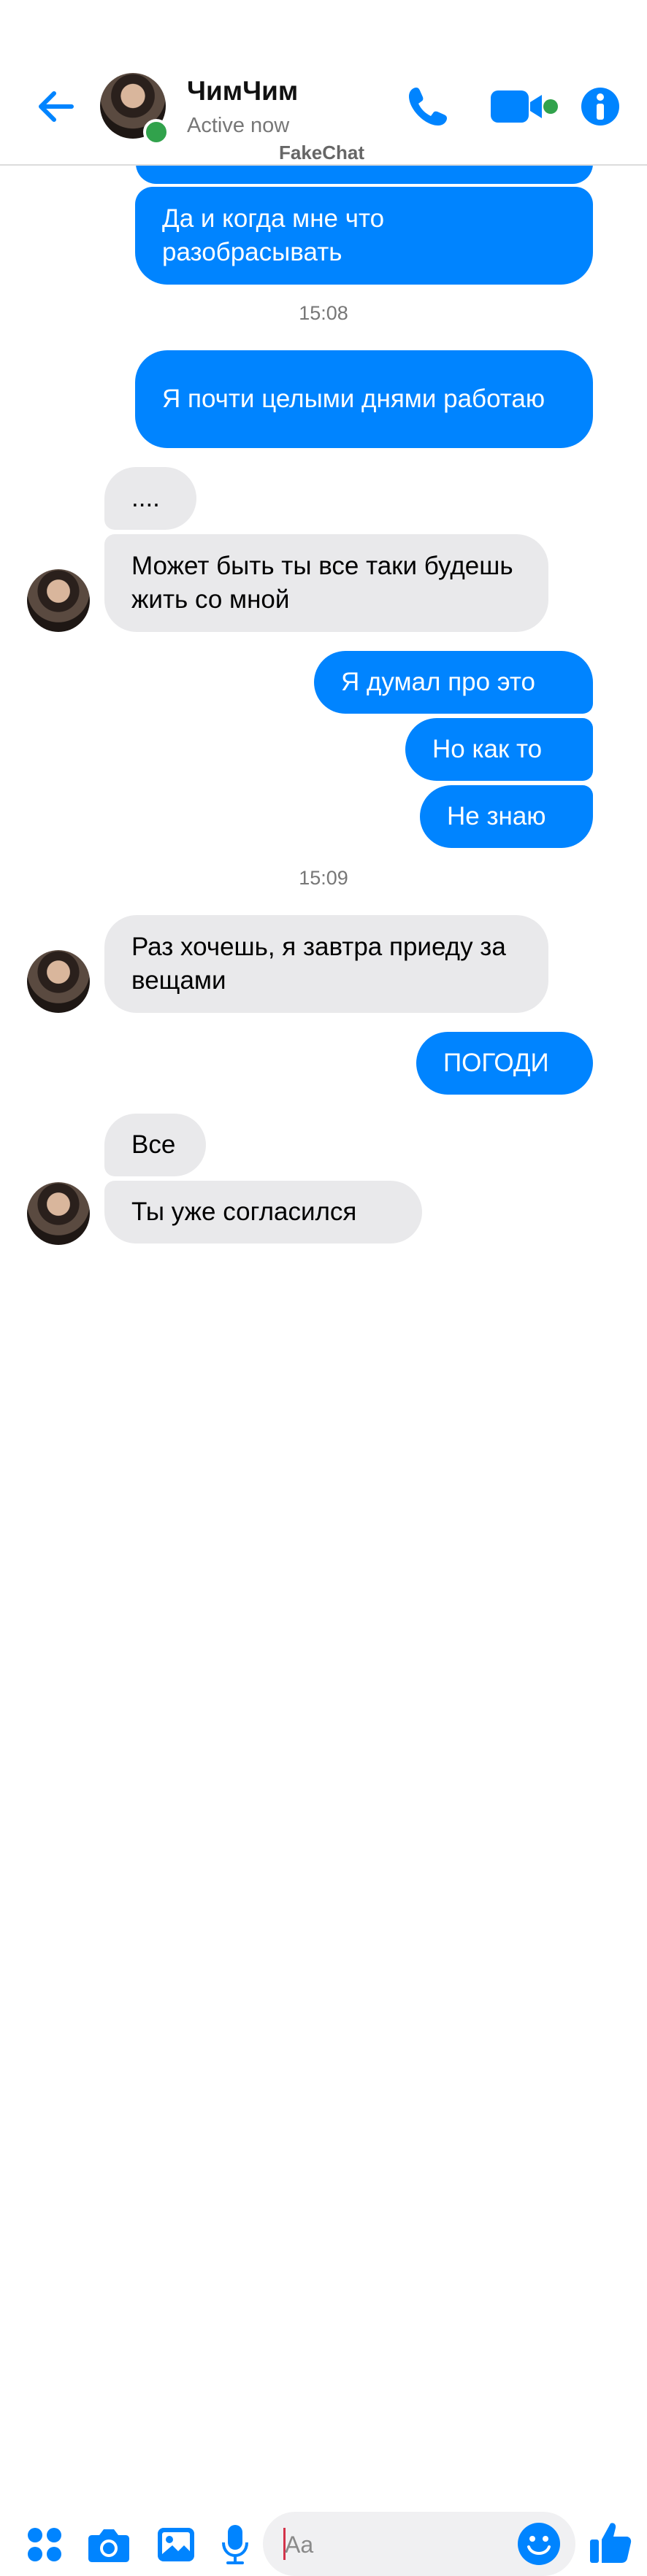  I want to click on message-bubble-outgoing: ПОГОДИ, so click(505, 1063).